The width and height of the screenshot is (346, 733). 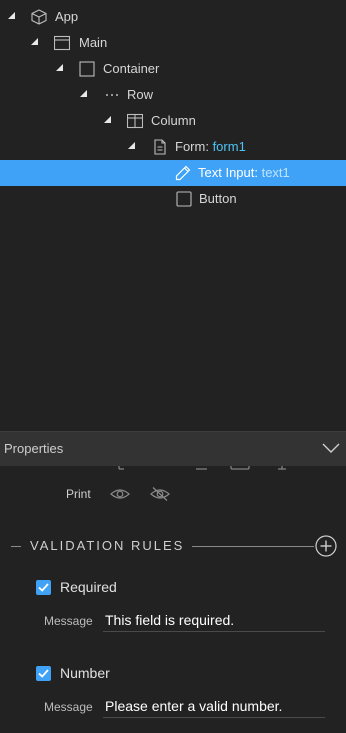 I want to click on eye-icon, so click(x=120, y=494).